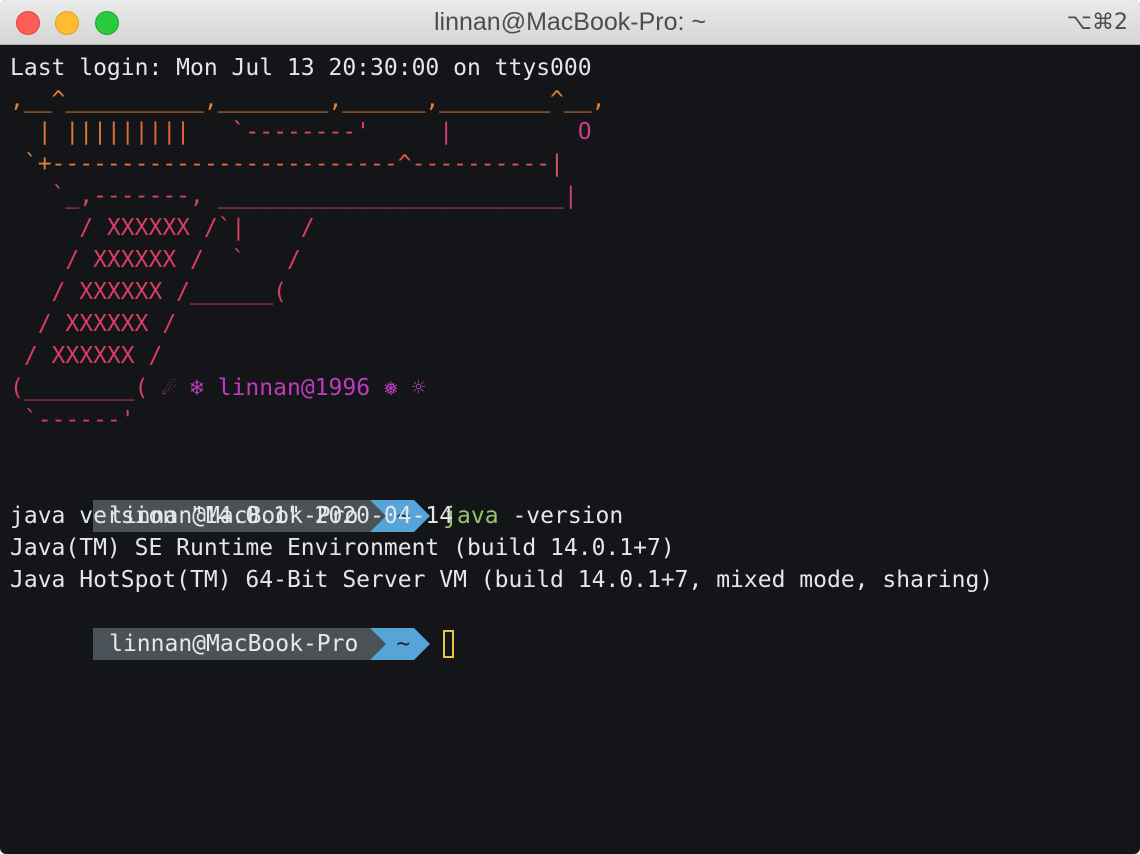 The height and width of the screenshot is (854, 1140). What do you see at coordinates (449, 644) in the screenshot?
I see `text-cursor` at bounding box center [449, 644].